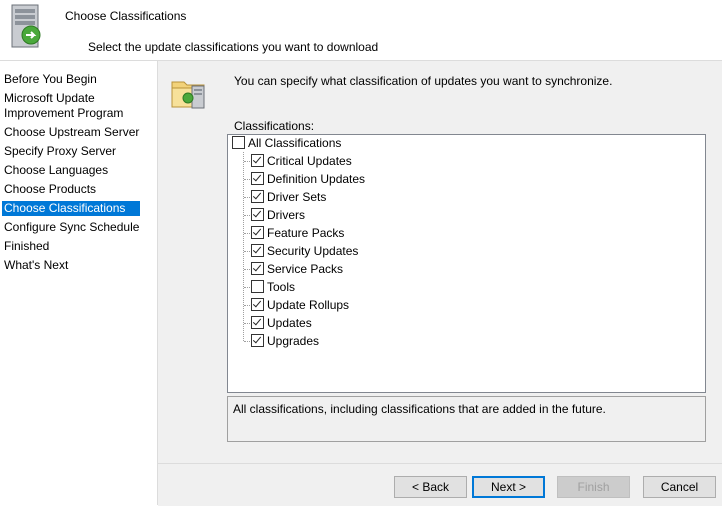 The image size is (722, 506). Describe the element at coordinates (71, 227) in the screenshot. I see `nav-item-configure-sync-schedule: Configure Sync Schedule` at that location.